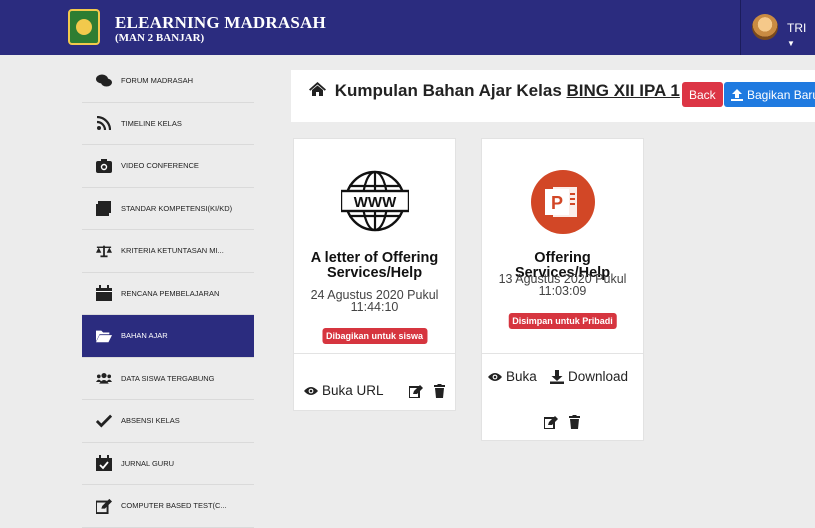 The image size is (815, 528). Describe the element at coordinates (104, 166) in the screenshot. I see `camera-icon` at that location.